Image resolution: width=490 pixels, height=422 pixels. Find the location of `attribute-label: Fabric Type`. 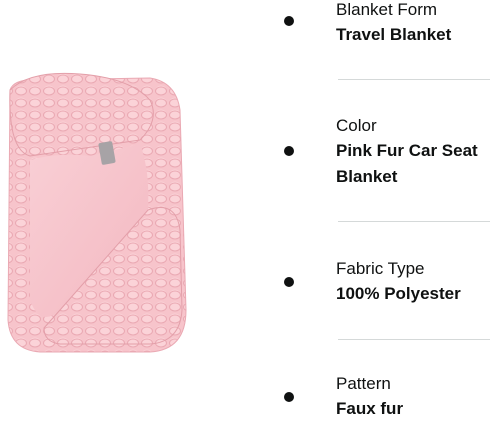

attribute-label: Fabric Type is located at coordinates (380, 268).